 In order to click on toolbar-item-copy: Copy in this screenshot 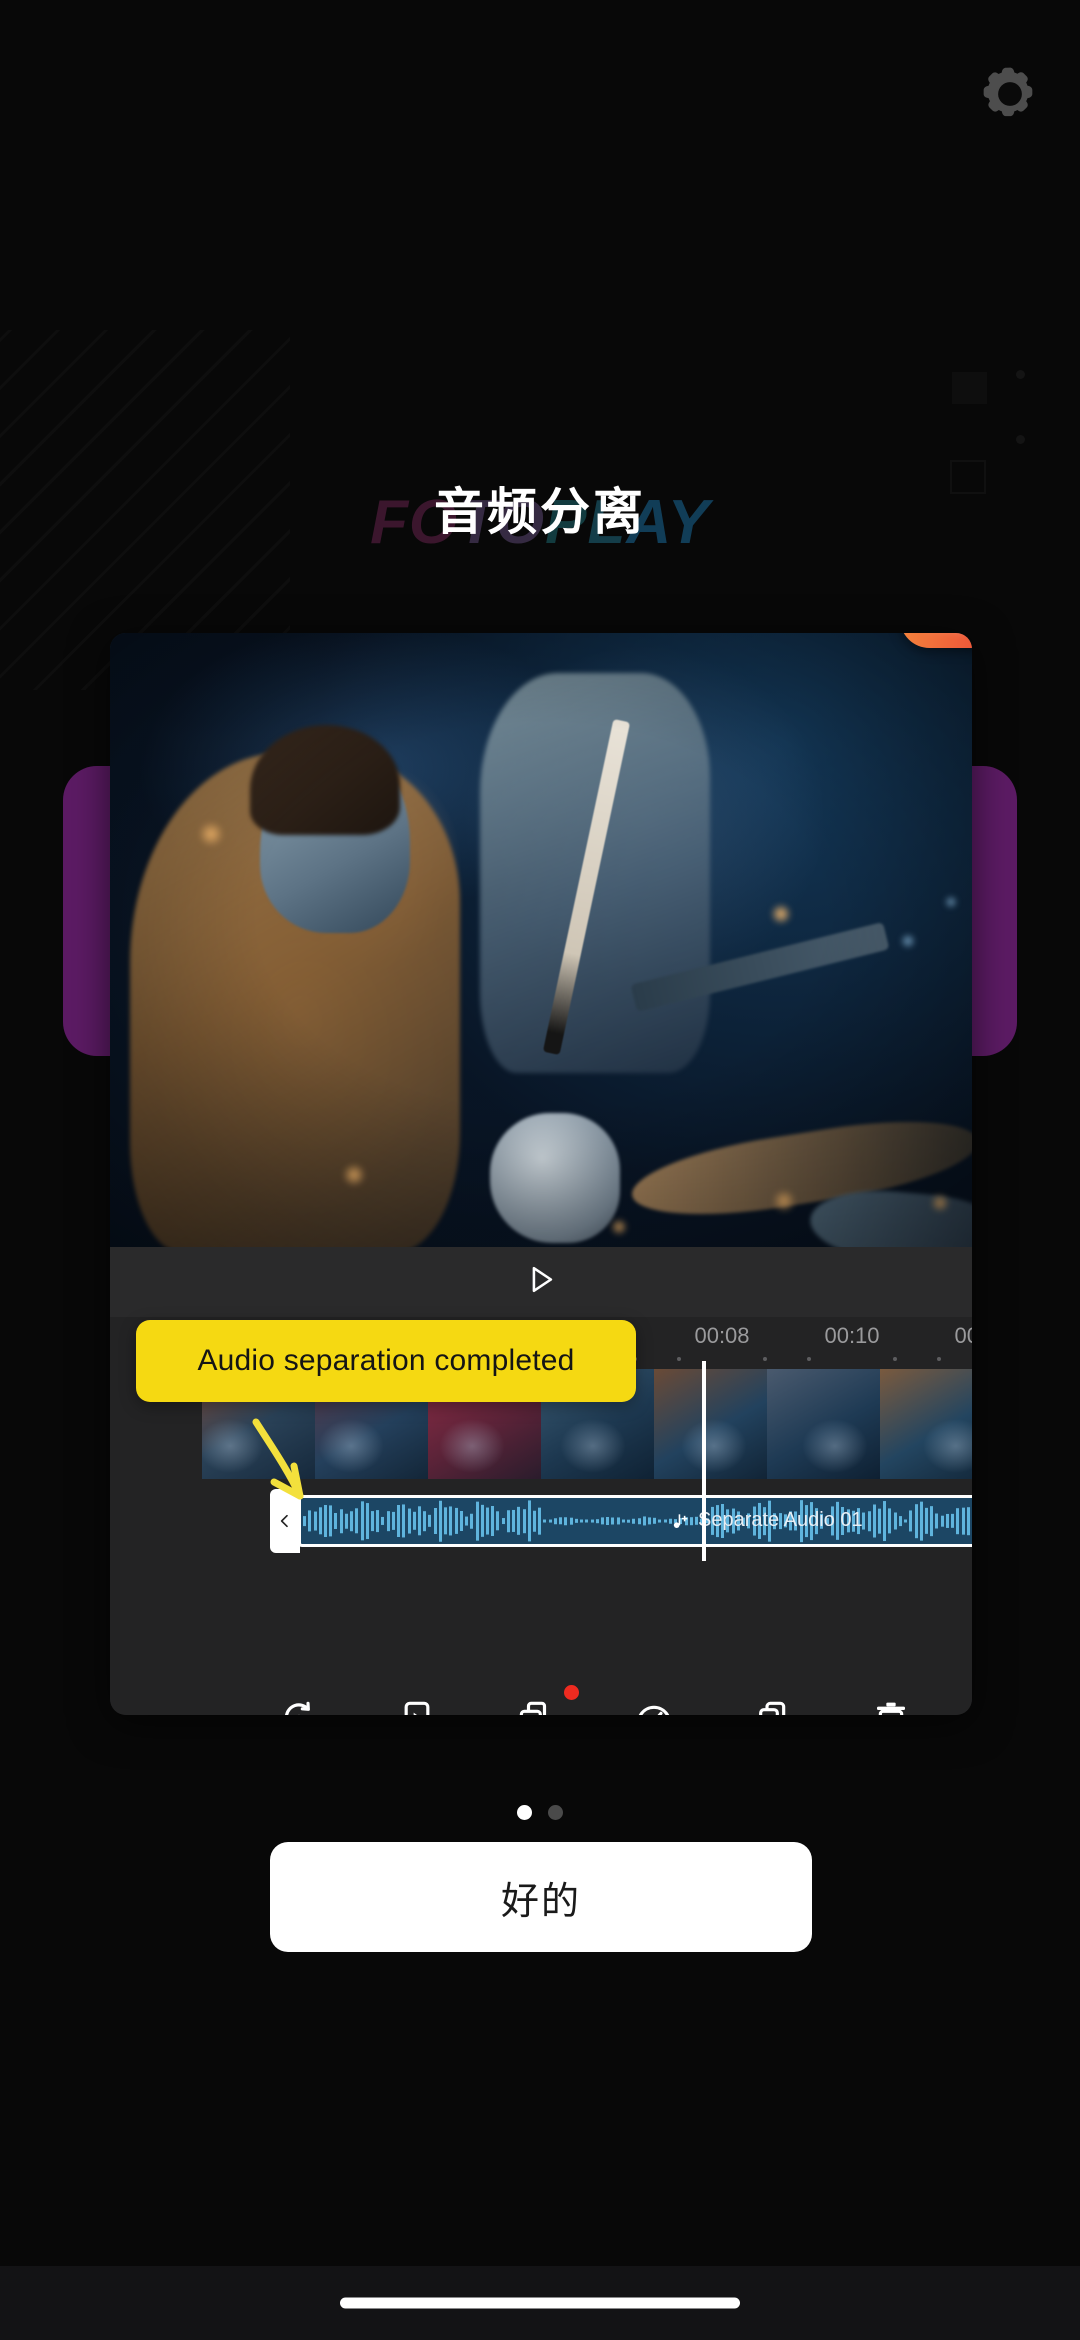, I will do `click(773, 1703)`.